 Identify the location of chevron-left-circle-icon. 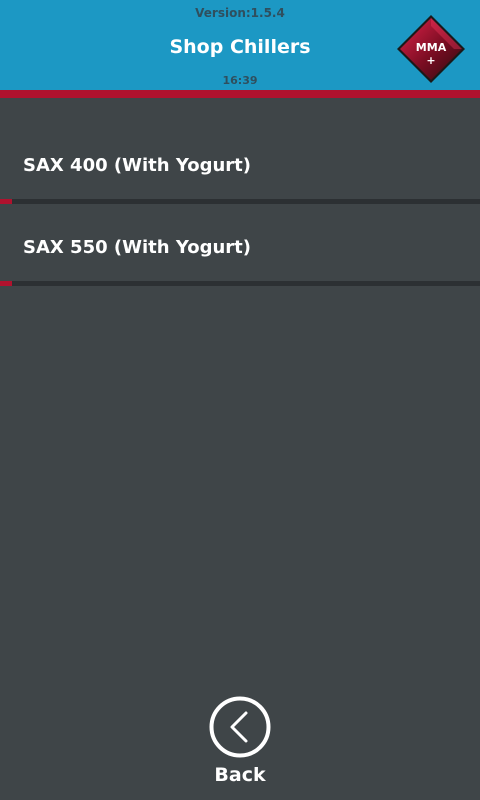
(240, 727).